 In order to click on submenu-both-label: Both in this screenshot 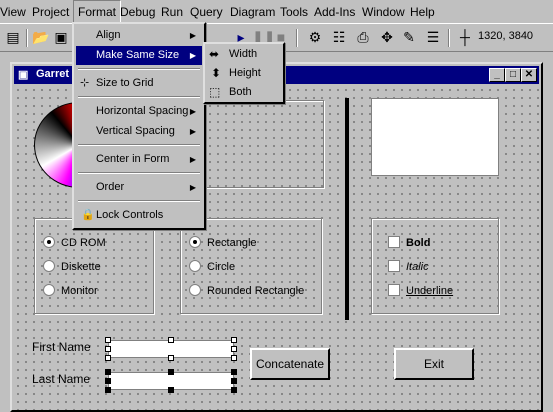, I will do `click(240, 92)`.